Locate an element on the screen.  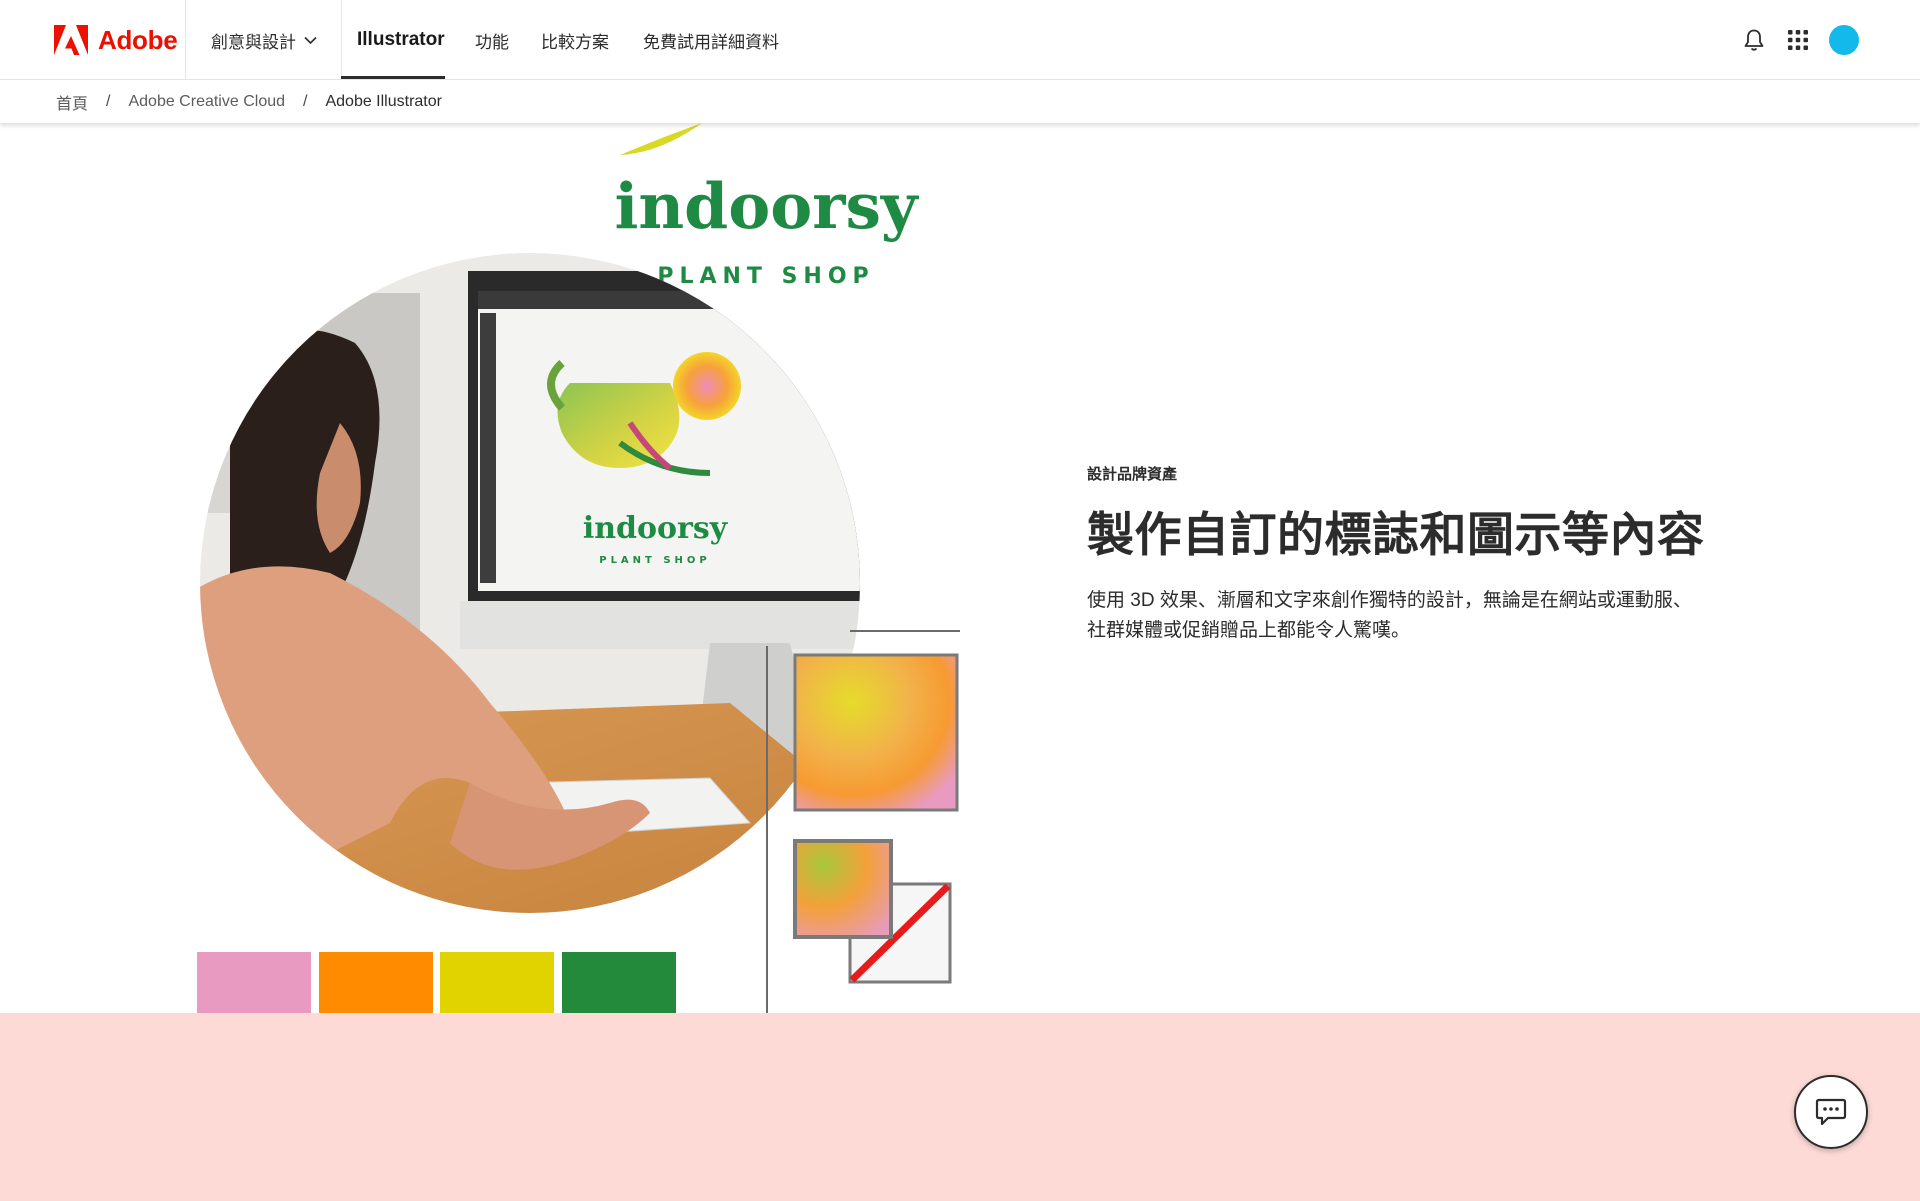
color-swatch-green is located at coordinates (619, 982).